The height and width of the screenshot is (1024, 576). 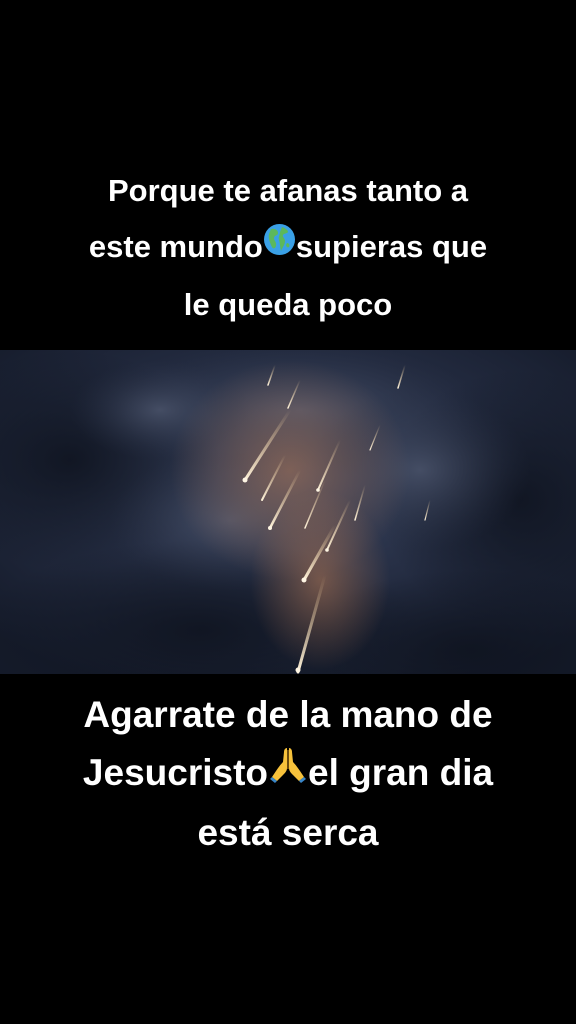 I want to click on bottom-caption-line-2-end: el gran dia, so click(x=401, y=772).